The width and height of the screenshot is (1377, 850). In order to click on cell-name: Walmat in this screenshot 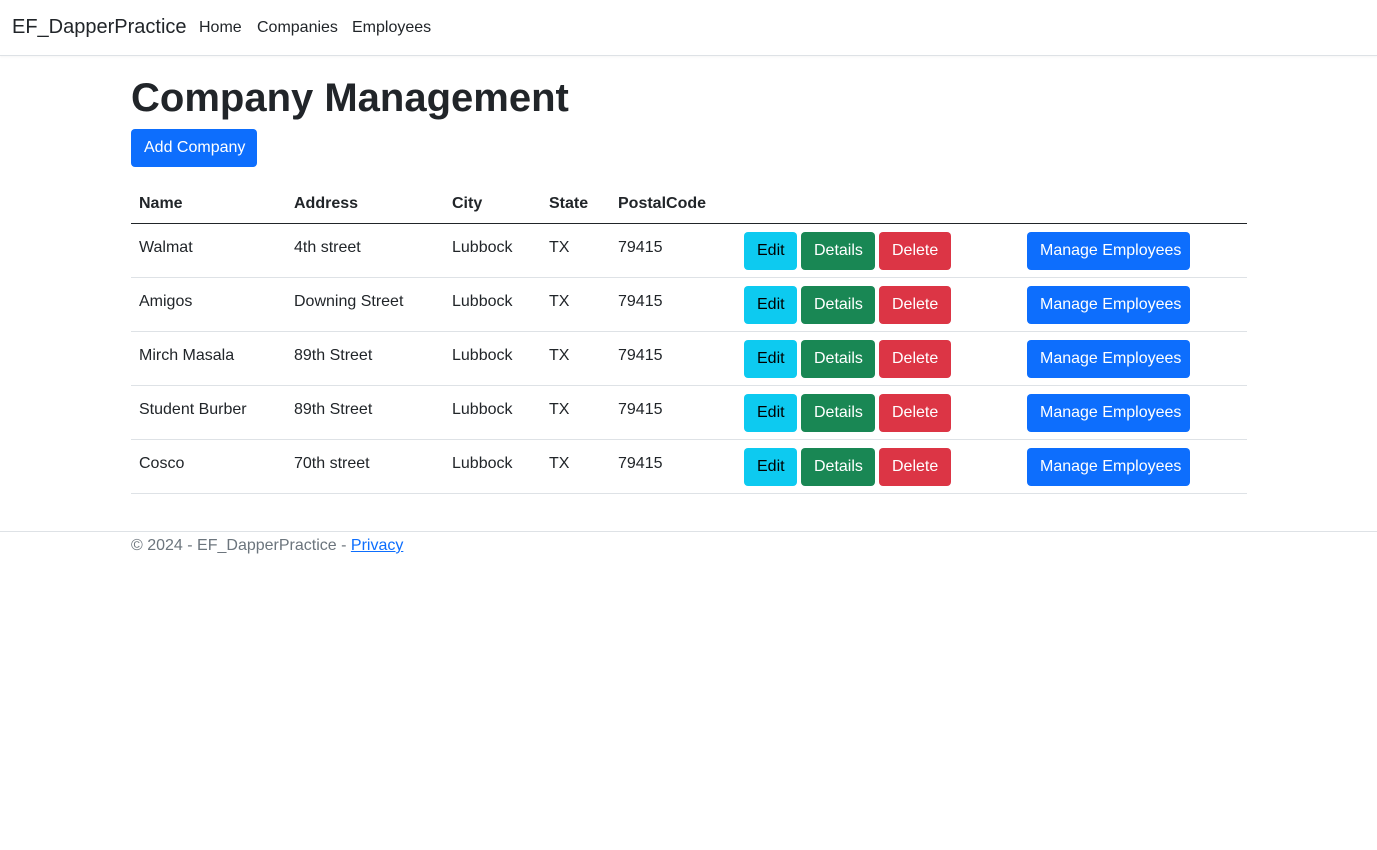, I will do `click(208, 250)`.